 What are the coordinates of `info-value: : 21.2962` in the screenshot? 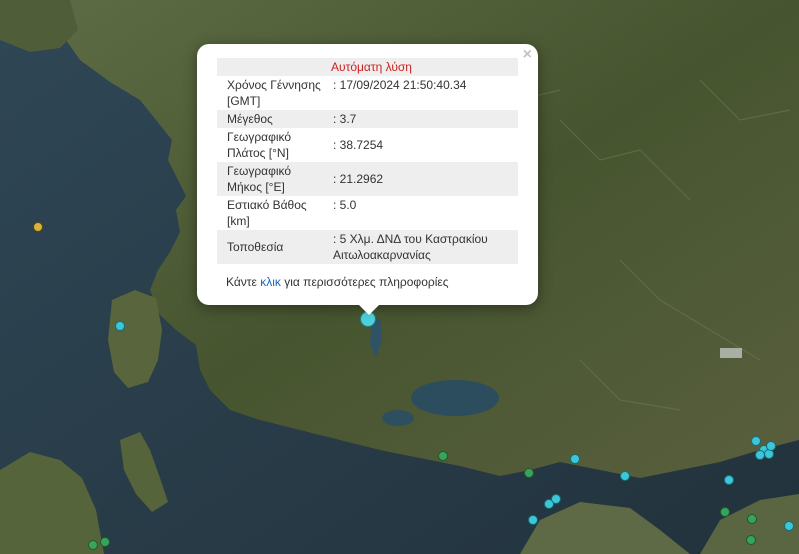 It's located at (358, 179).